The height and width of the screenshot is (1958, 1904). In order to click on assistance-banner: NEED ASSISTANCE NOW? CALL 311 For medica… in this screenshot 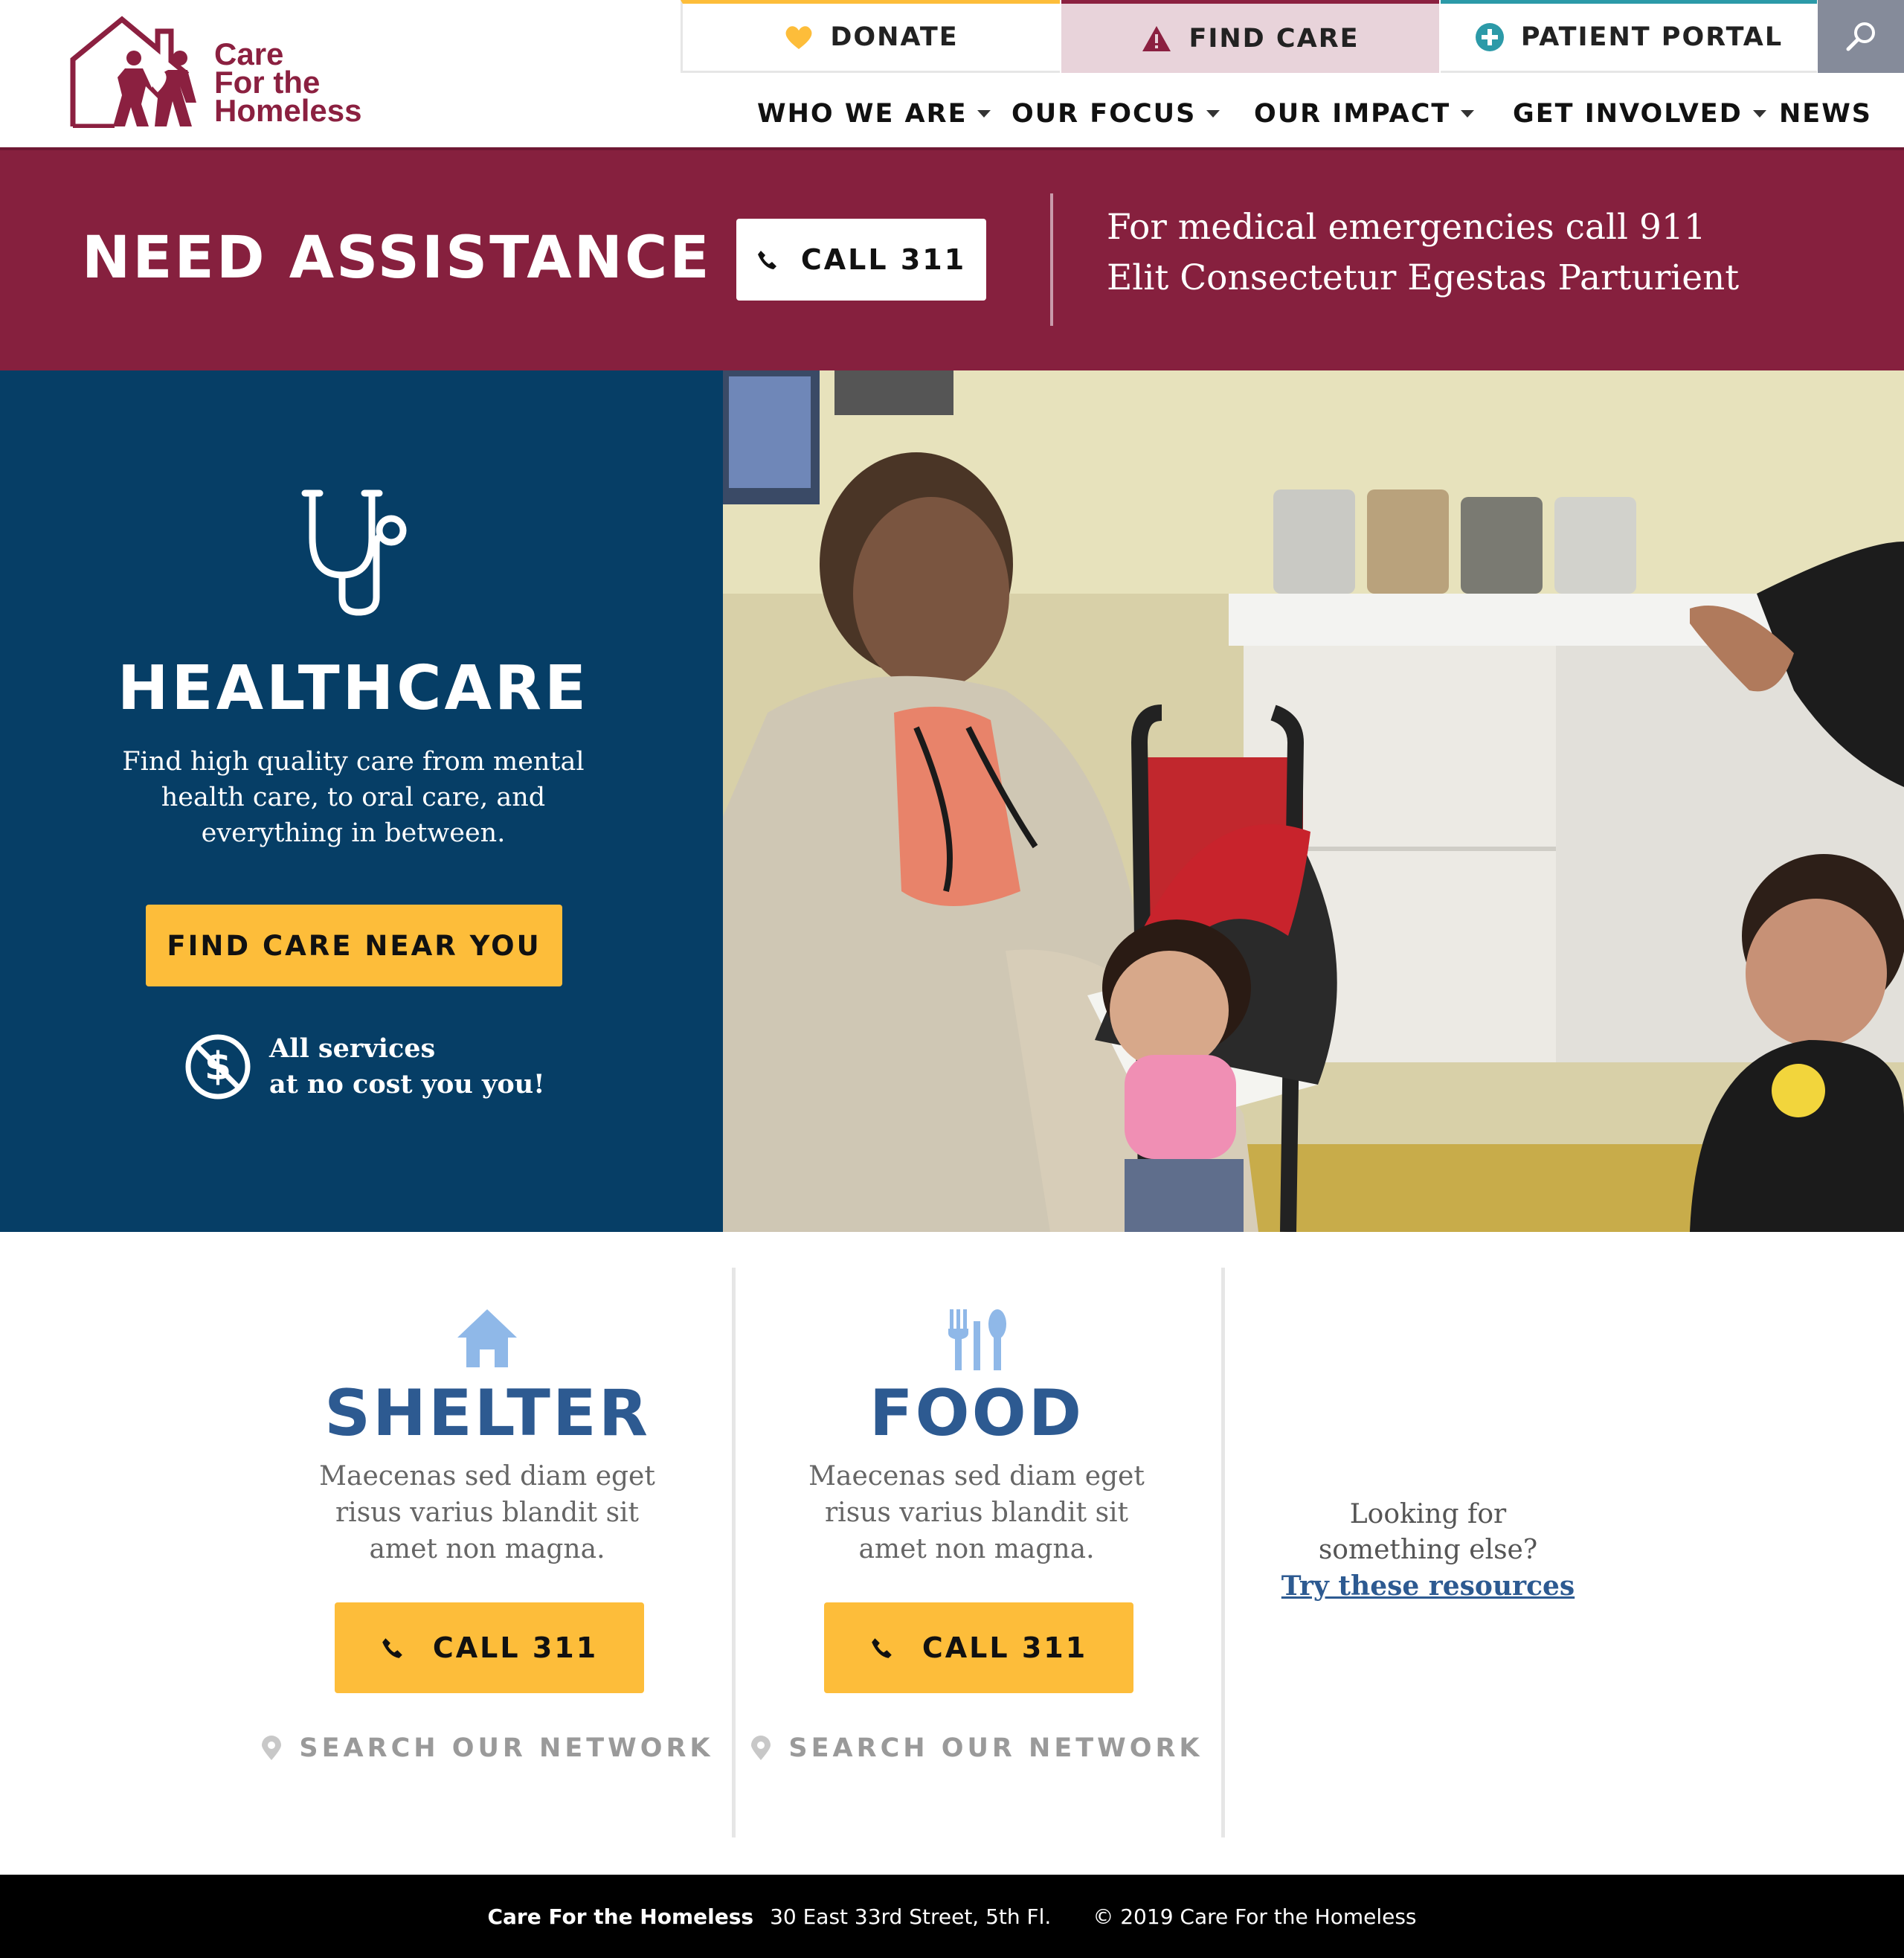, I will do `click(952, 260)`.